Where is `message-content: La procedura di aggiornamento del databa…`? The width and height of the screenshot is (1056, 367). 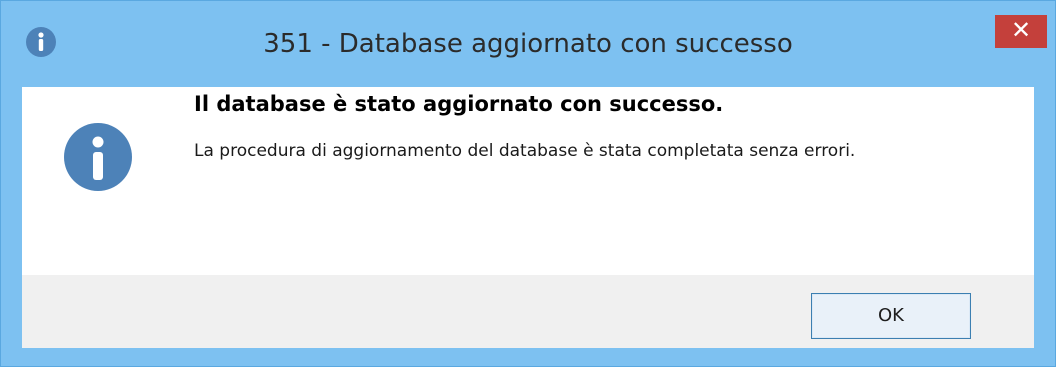
message-content: La procedura di aggiornamento del databa… is located at coordinates (525, 151).